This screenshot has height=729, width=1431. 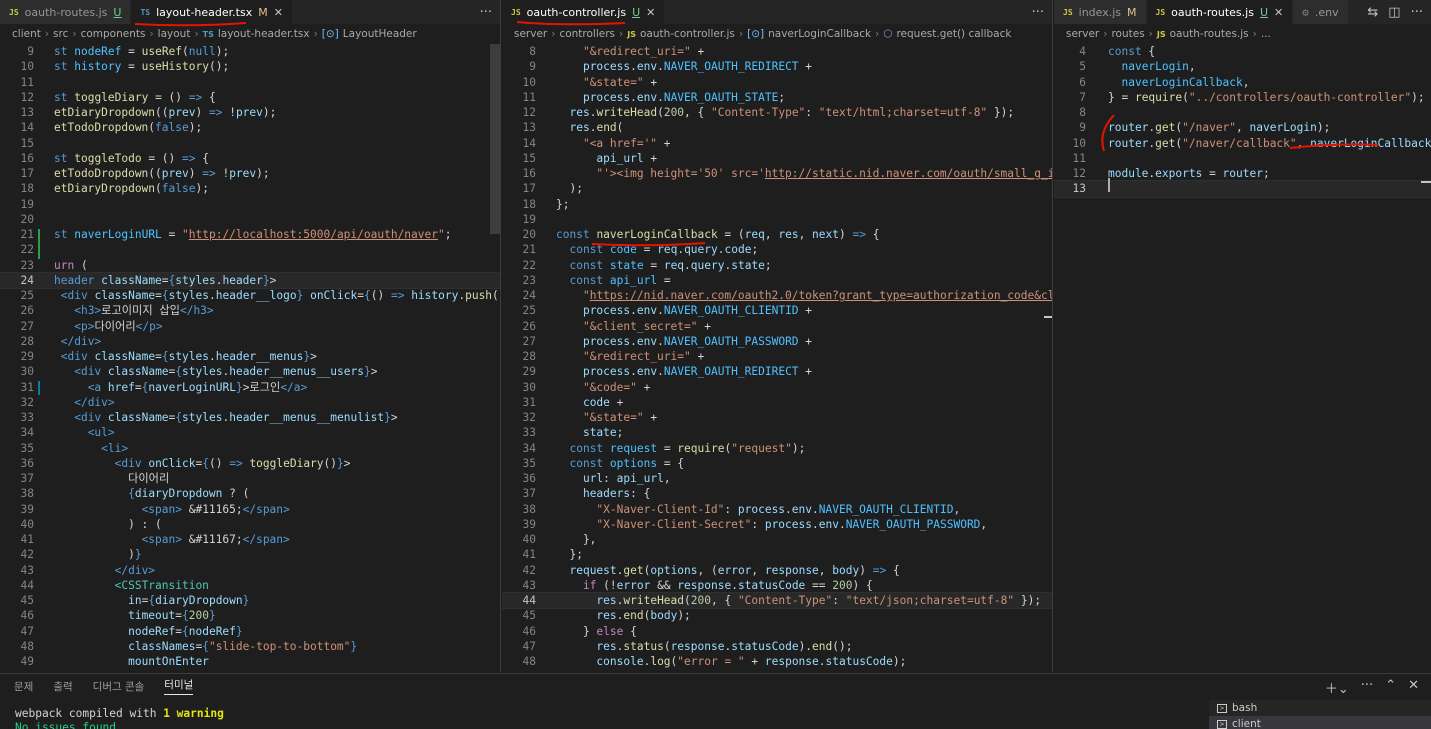 What do you see at coordinates (1242, 66) in the screenshot?
I see `code-line: 5 naverLogin,` at bounding box center [1242, 66].